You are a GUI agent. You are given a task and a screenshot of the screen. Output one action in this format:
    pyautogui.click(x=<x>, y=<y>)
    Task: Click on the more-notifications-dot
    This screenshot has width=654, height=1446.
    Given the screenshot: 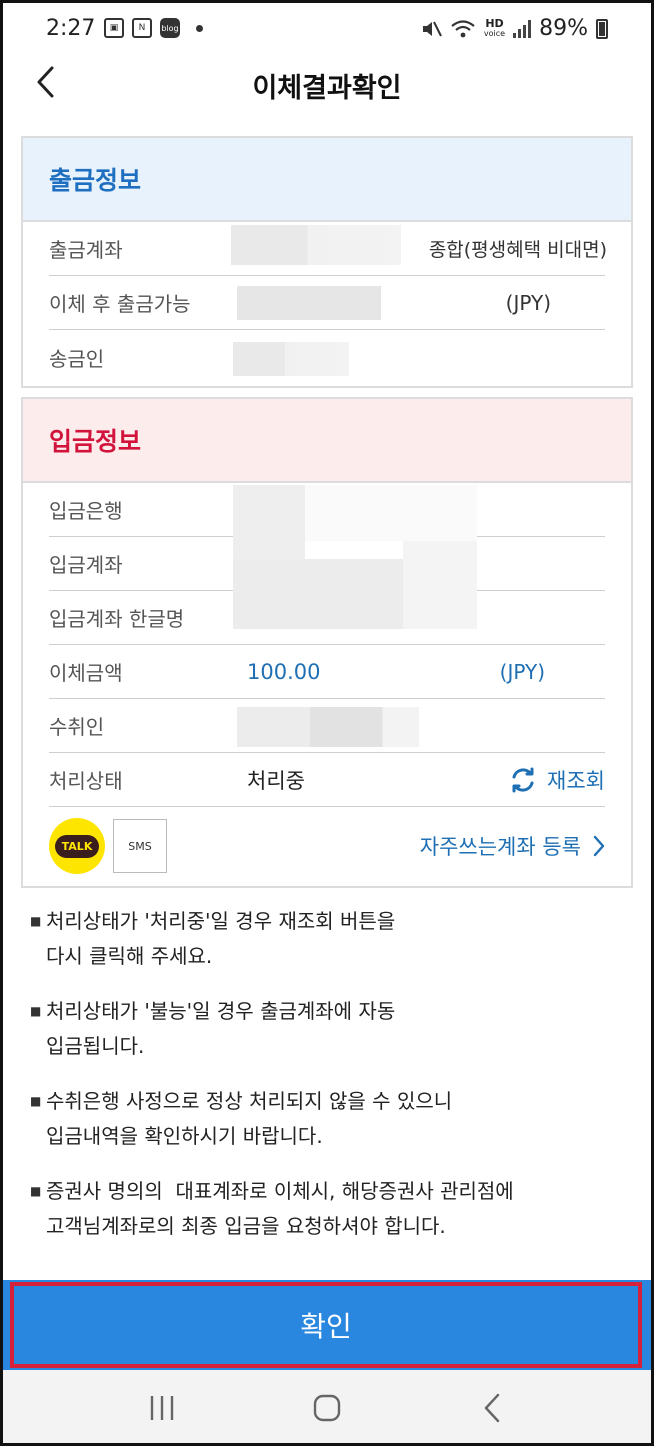 What is the action you would take?
    pyautogui.click(x=199, y=28)
    